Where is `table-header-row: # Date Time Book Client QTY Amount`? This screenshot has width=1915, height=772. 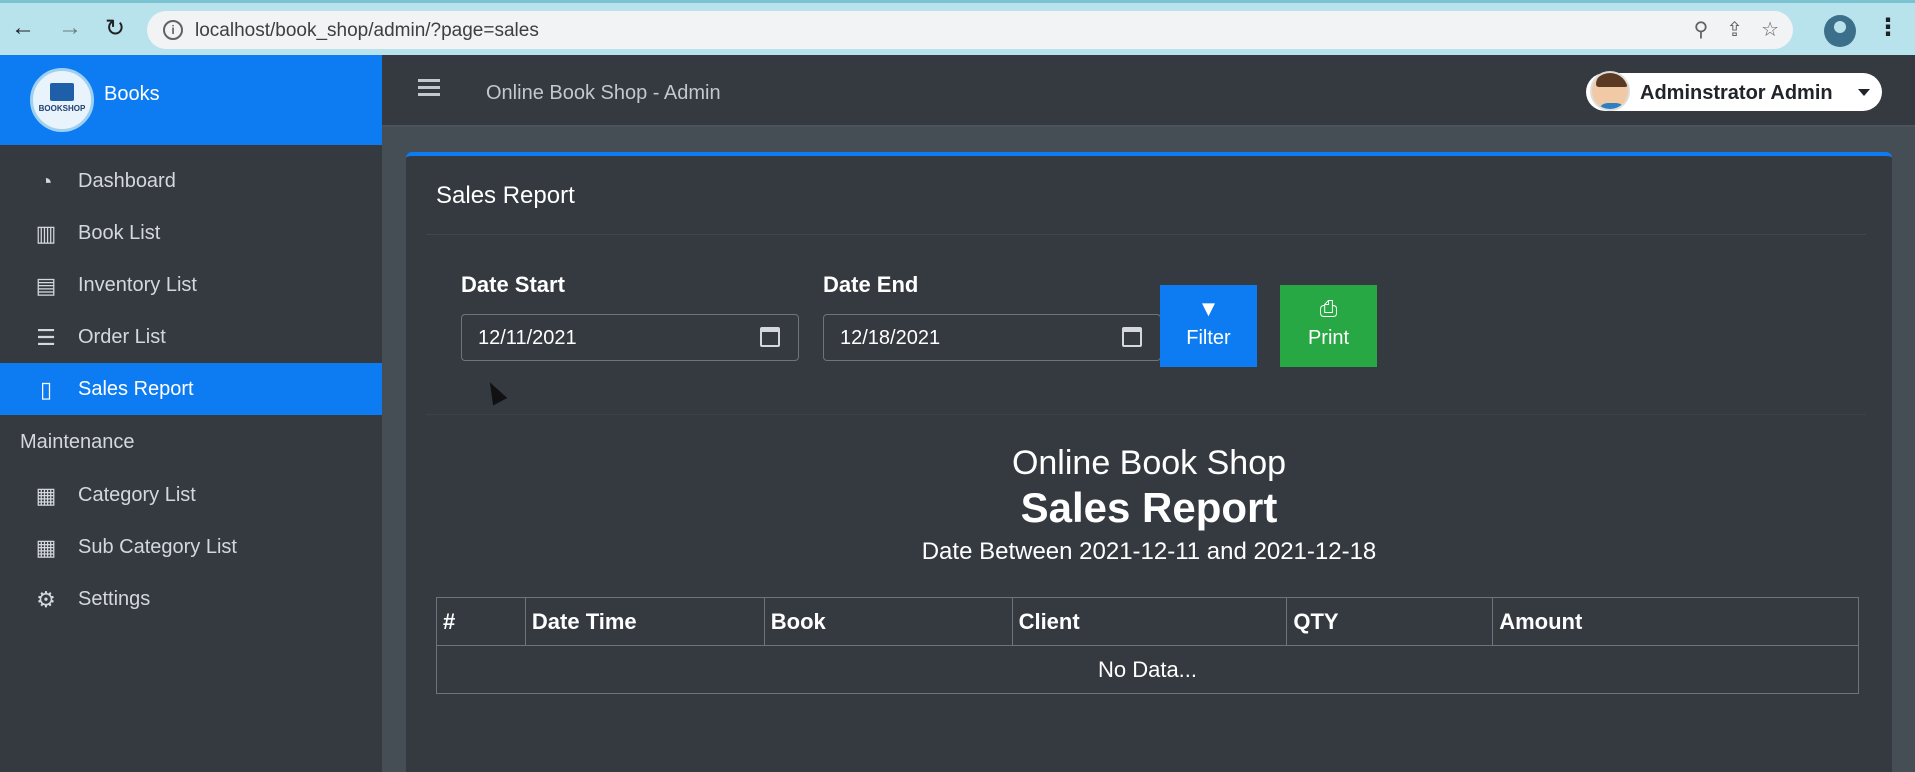 table-header-row: # Date Time Book Client QTY Amount is located at coordinates (1147, 621).